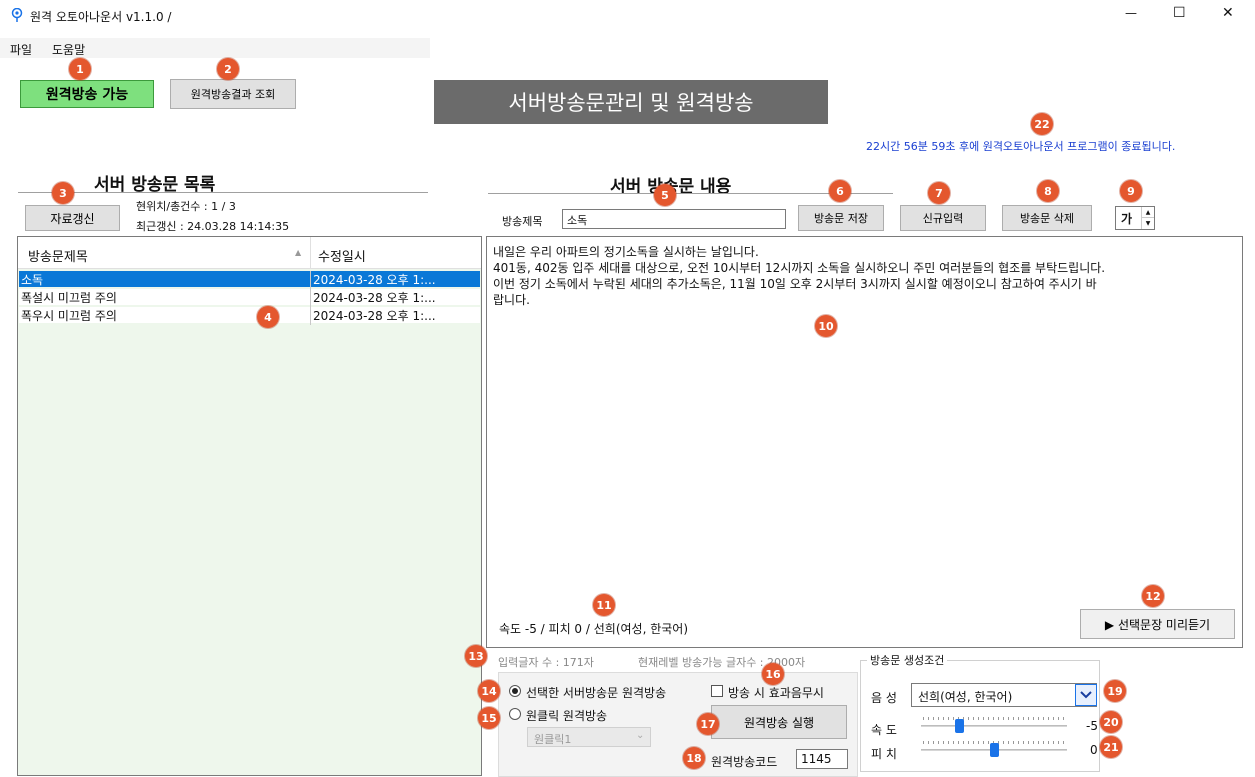 This screenshot has height=777, width=1255. I want to click on callout-marker-12: 12, so click(1153, 596).